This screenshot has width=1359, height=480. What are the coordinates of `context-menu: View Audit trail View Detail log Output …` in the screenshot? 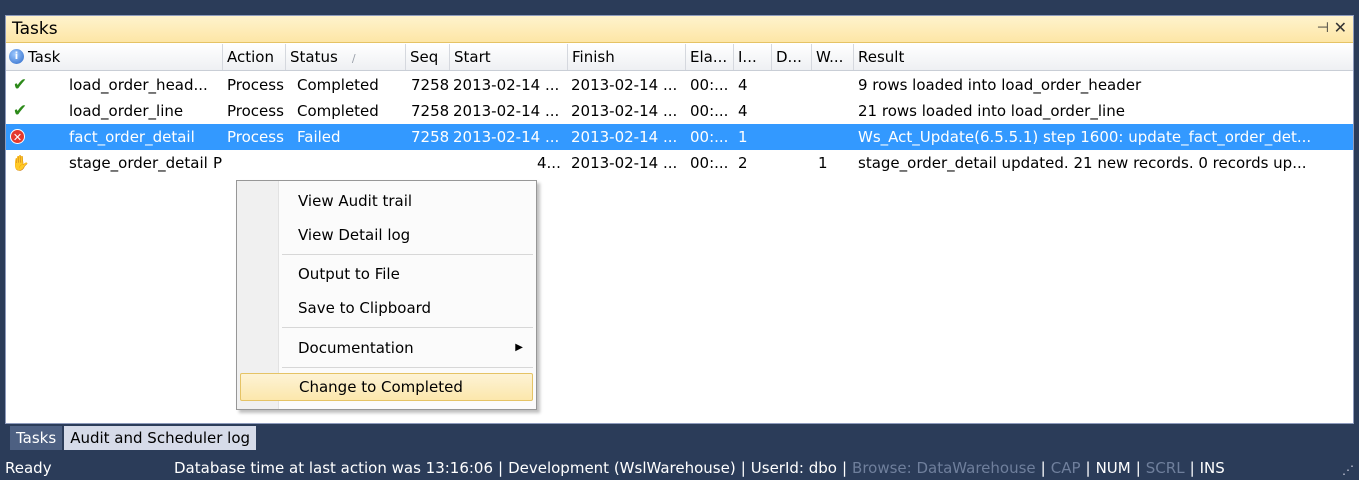 It's located at (386, 295).